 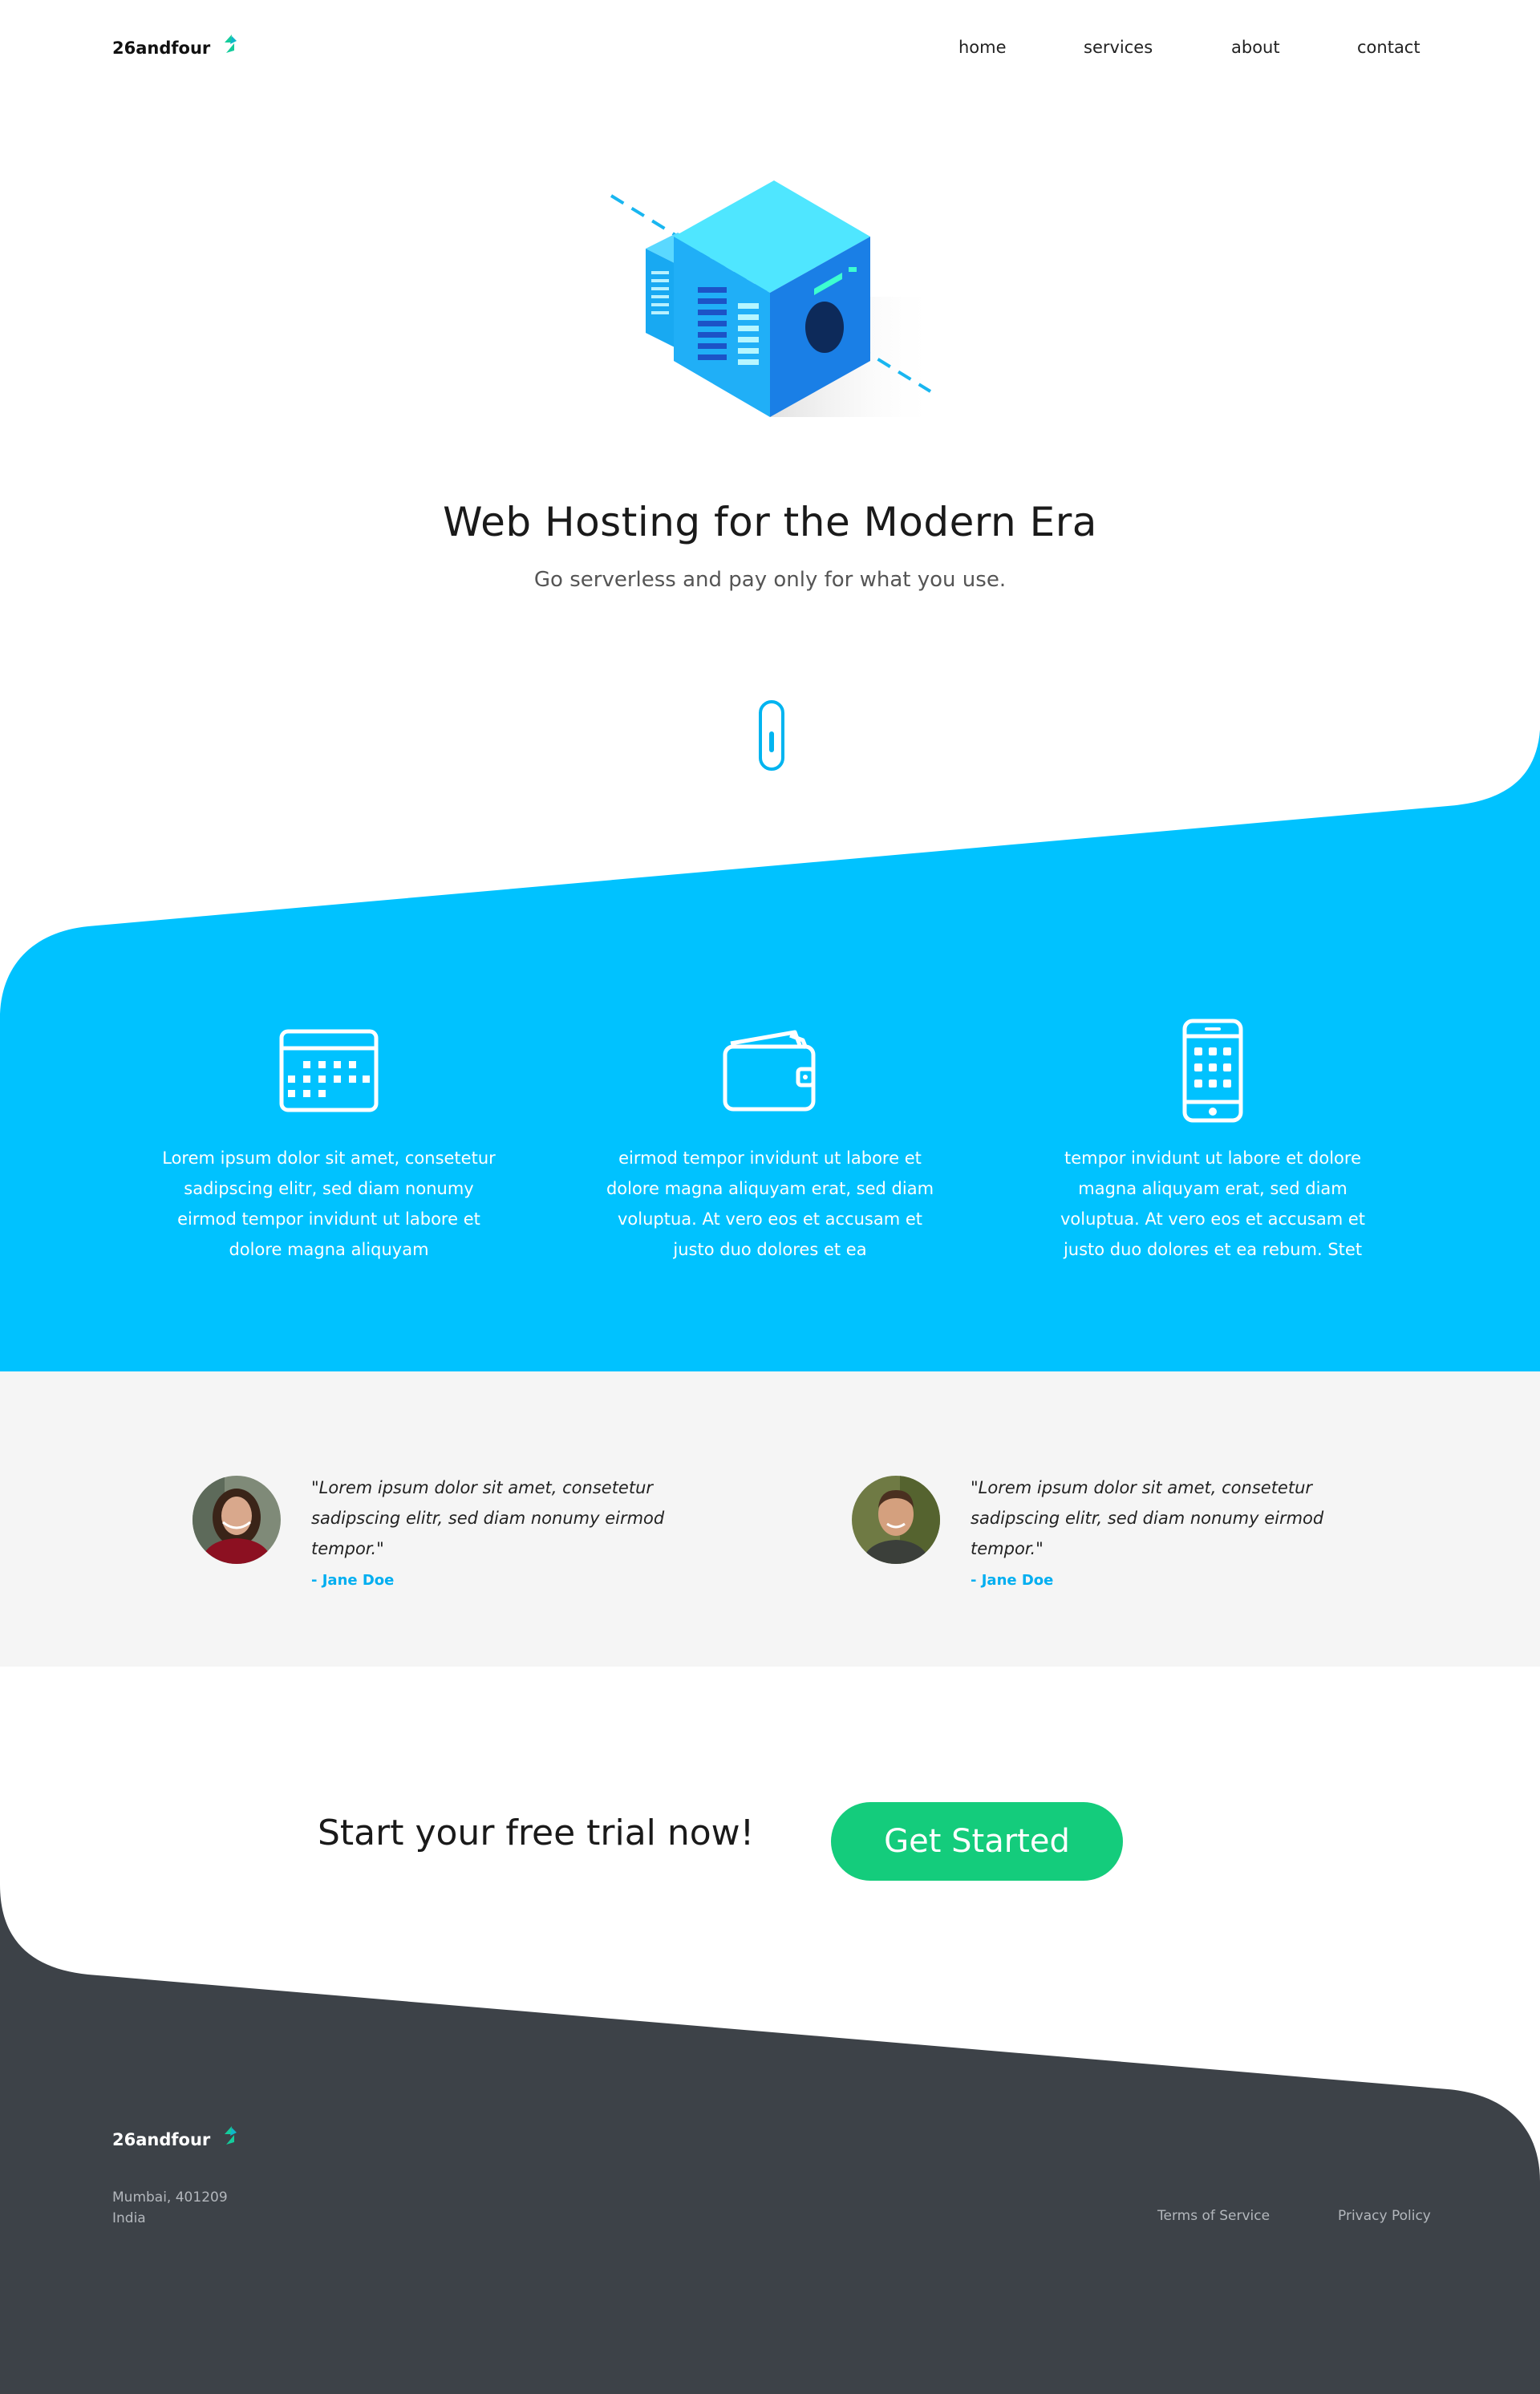 I want to click on privacy-policy-link: Privacy Policy, so click(x=1384, y=2216).